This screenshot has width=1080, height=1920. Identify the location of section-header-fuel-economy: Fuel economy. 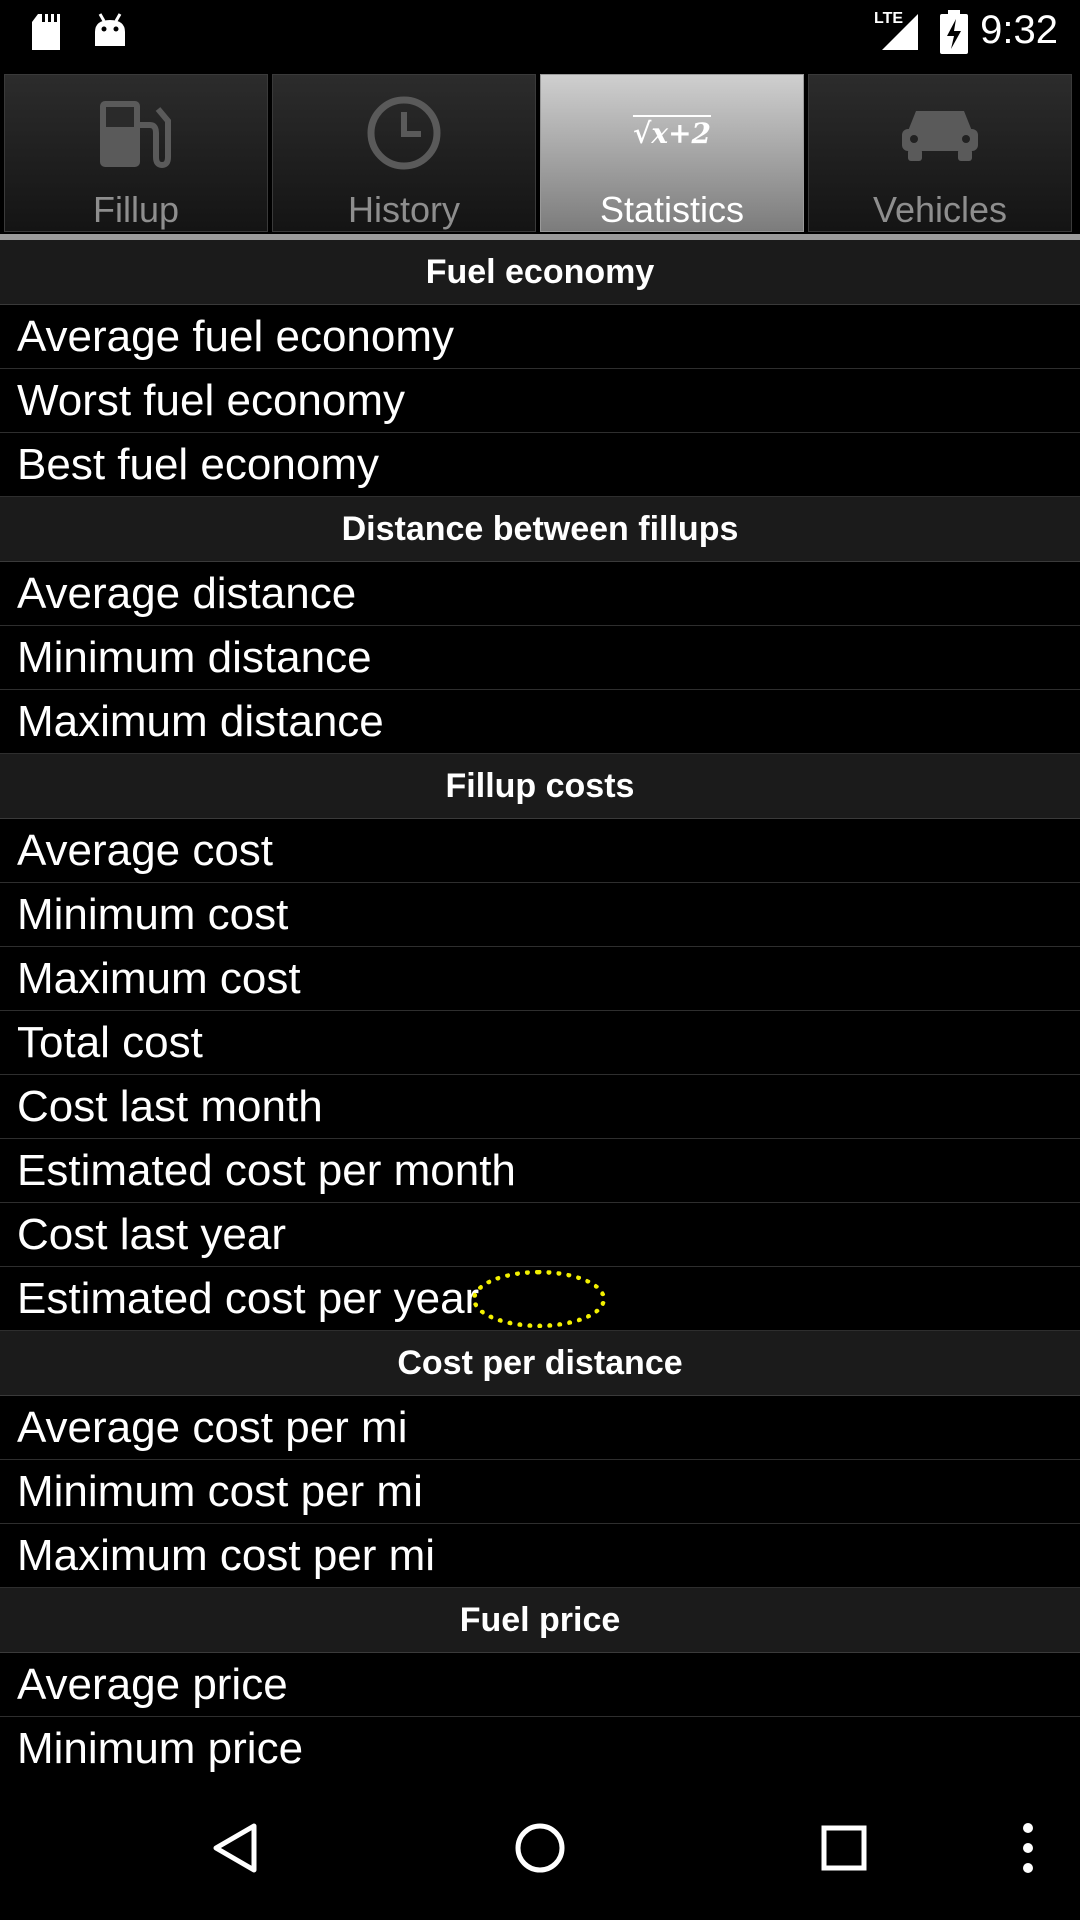
(540, 272).